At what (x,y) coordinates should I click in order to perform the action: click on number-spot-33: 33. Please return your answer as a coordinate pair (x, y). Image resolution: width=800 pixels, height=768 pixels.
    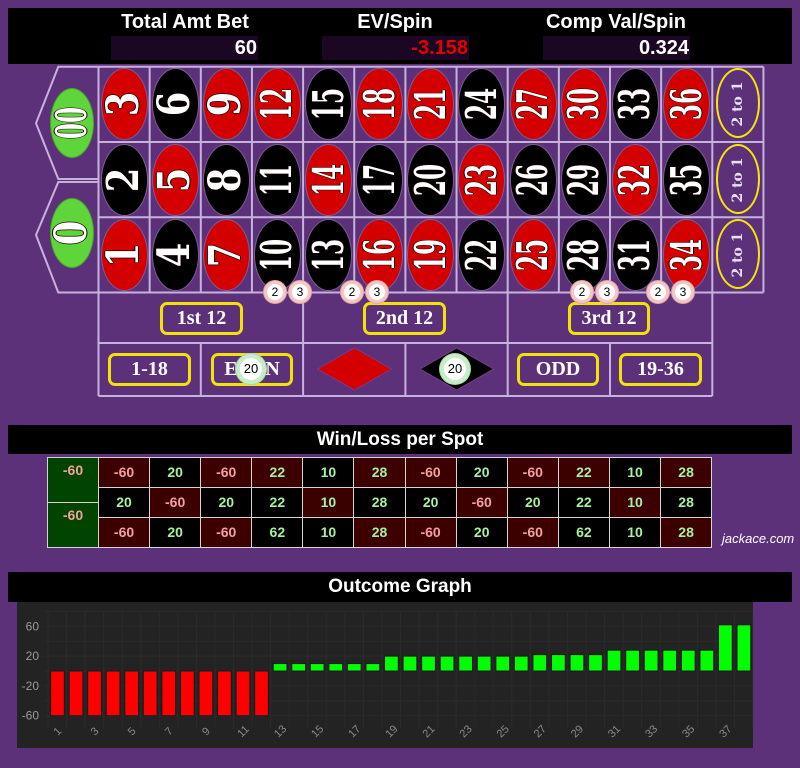
    Looking at the image, I should click on (635, 104).